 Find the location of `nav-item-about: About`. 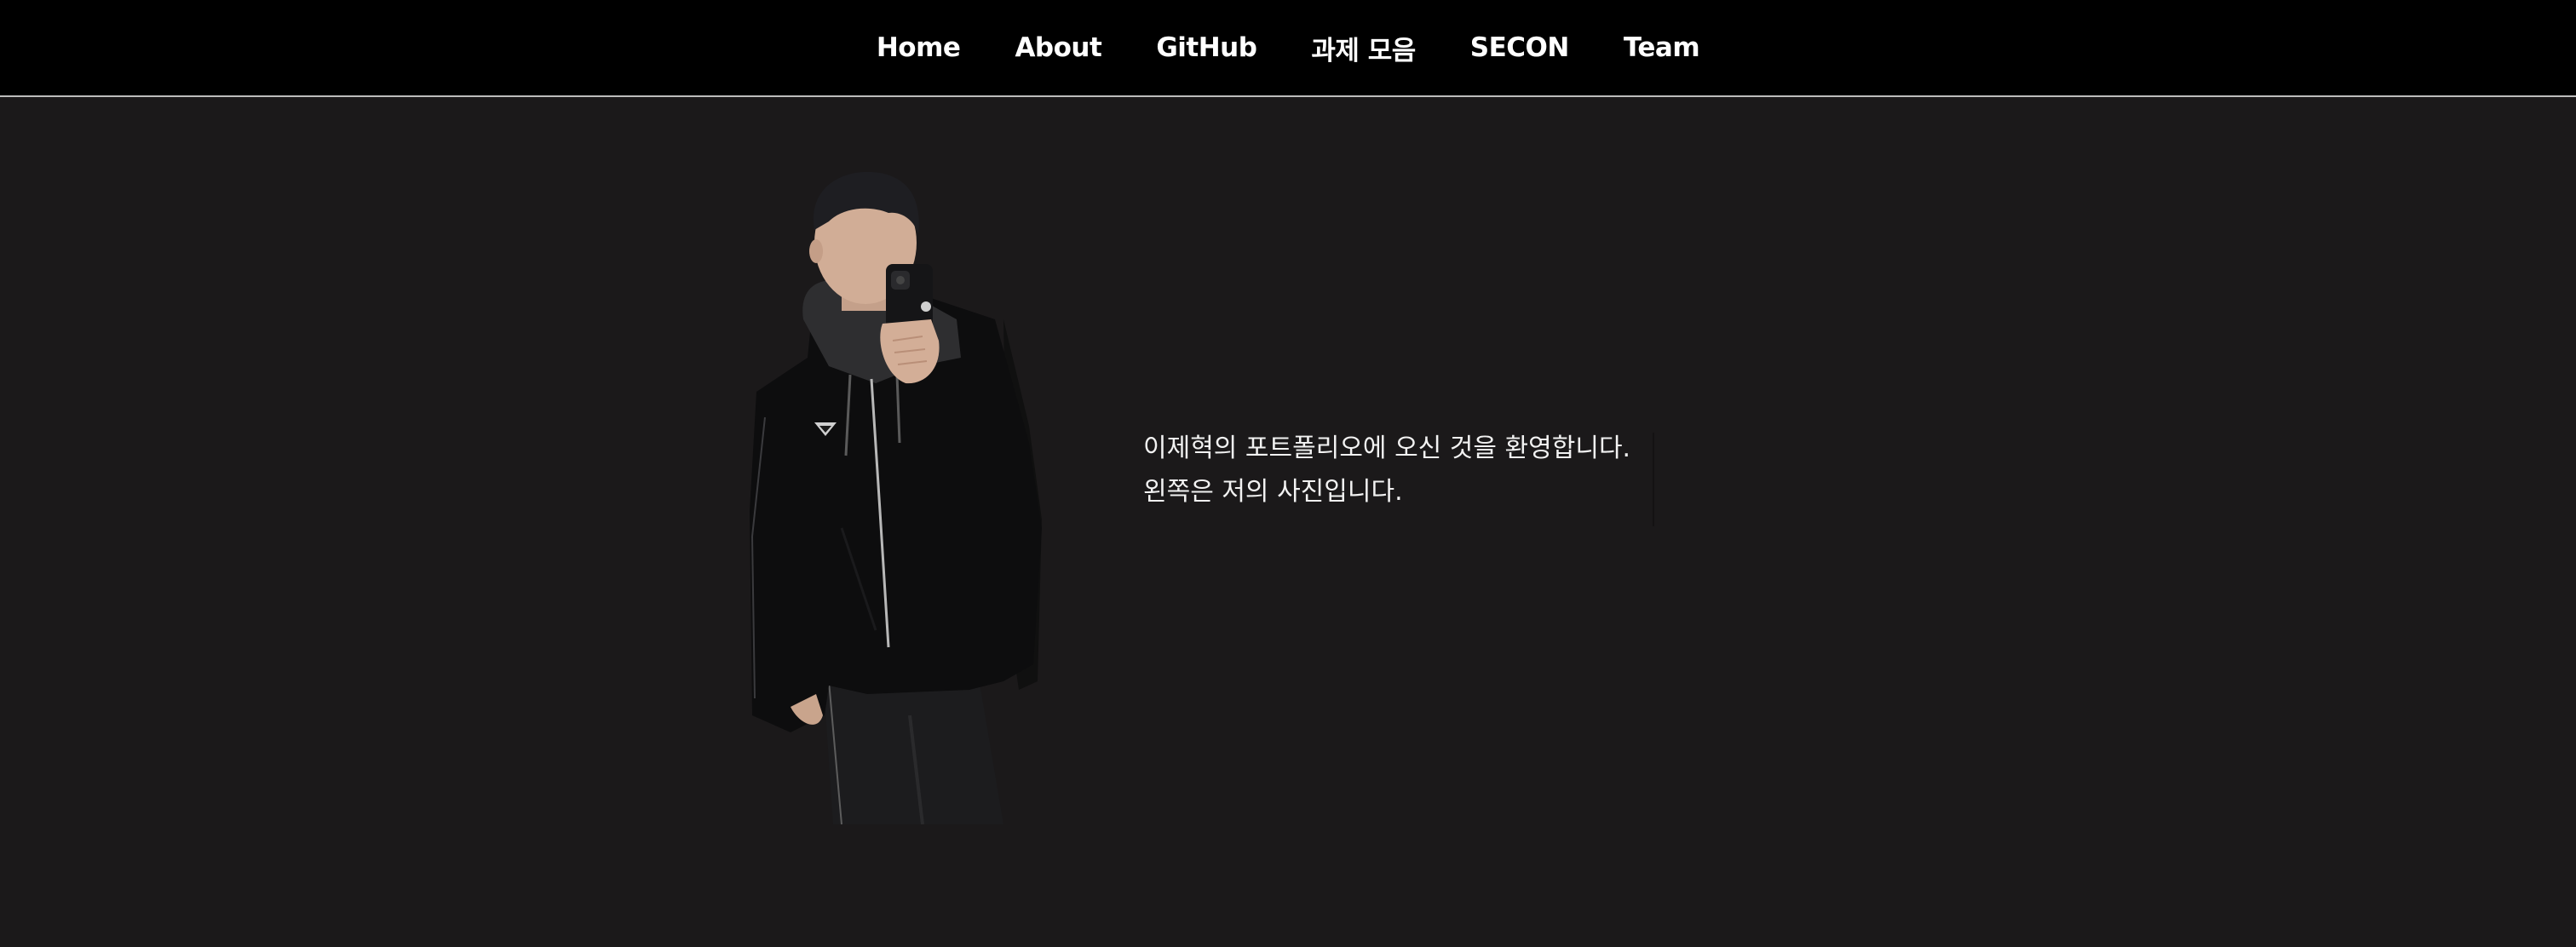

nav-item-about: About is located at coordinates (1058, 47).